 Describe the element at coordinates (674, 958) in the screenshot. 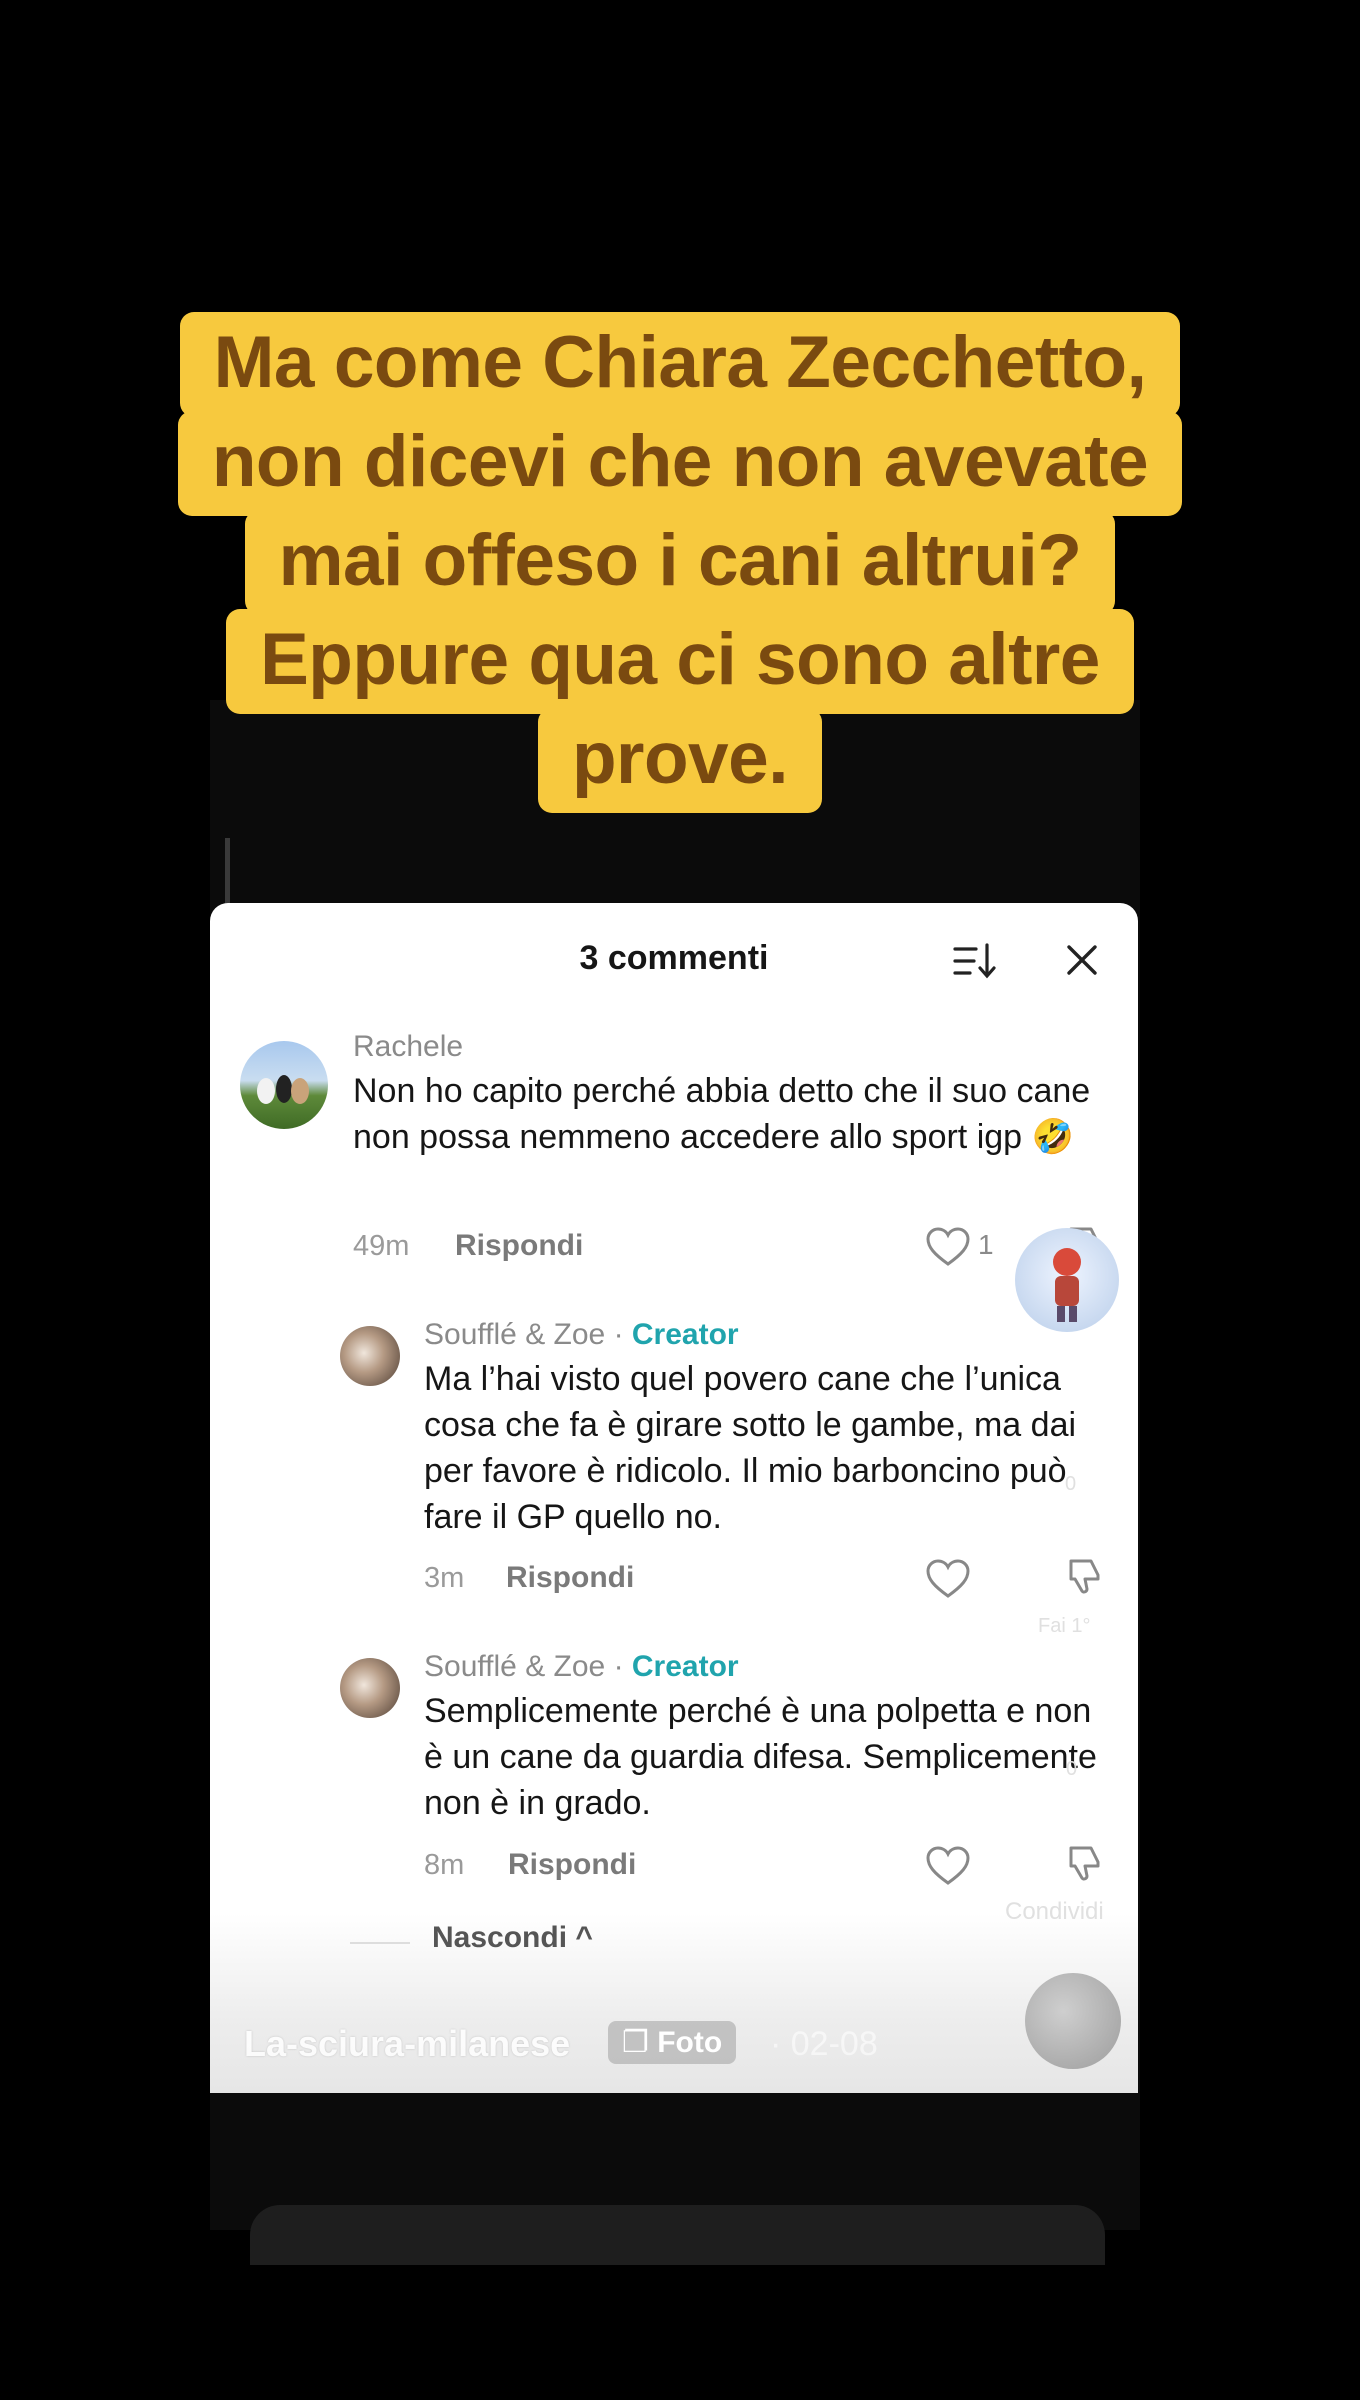

I see `panel-title: 3 commenti` at that location.